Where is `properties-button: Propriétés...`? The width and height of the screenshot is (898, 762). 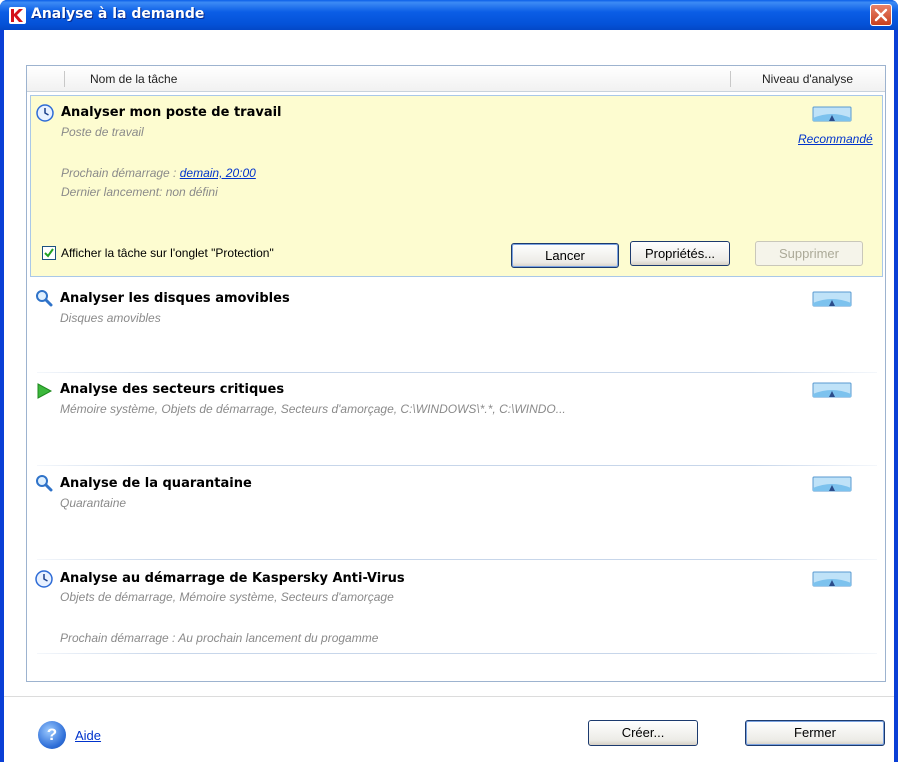 properties-button: Propriétés... is located at coordinates (680, 253).